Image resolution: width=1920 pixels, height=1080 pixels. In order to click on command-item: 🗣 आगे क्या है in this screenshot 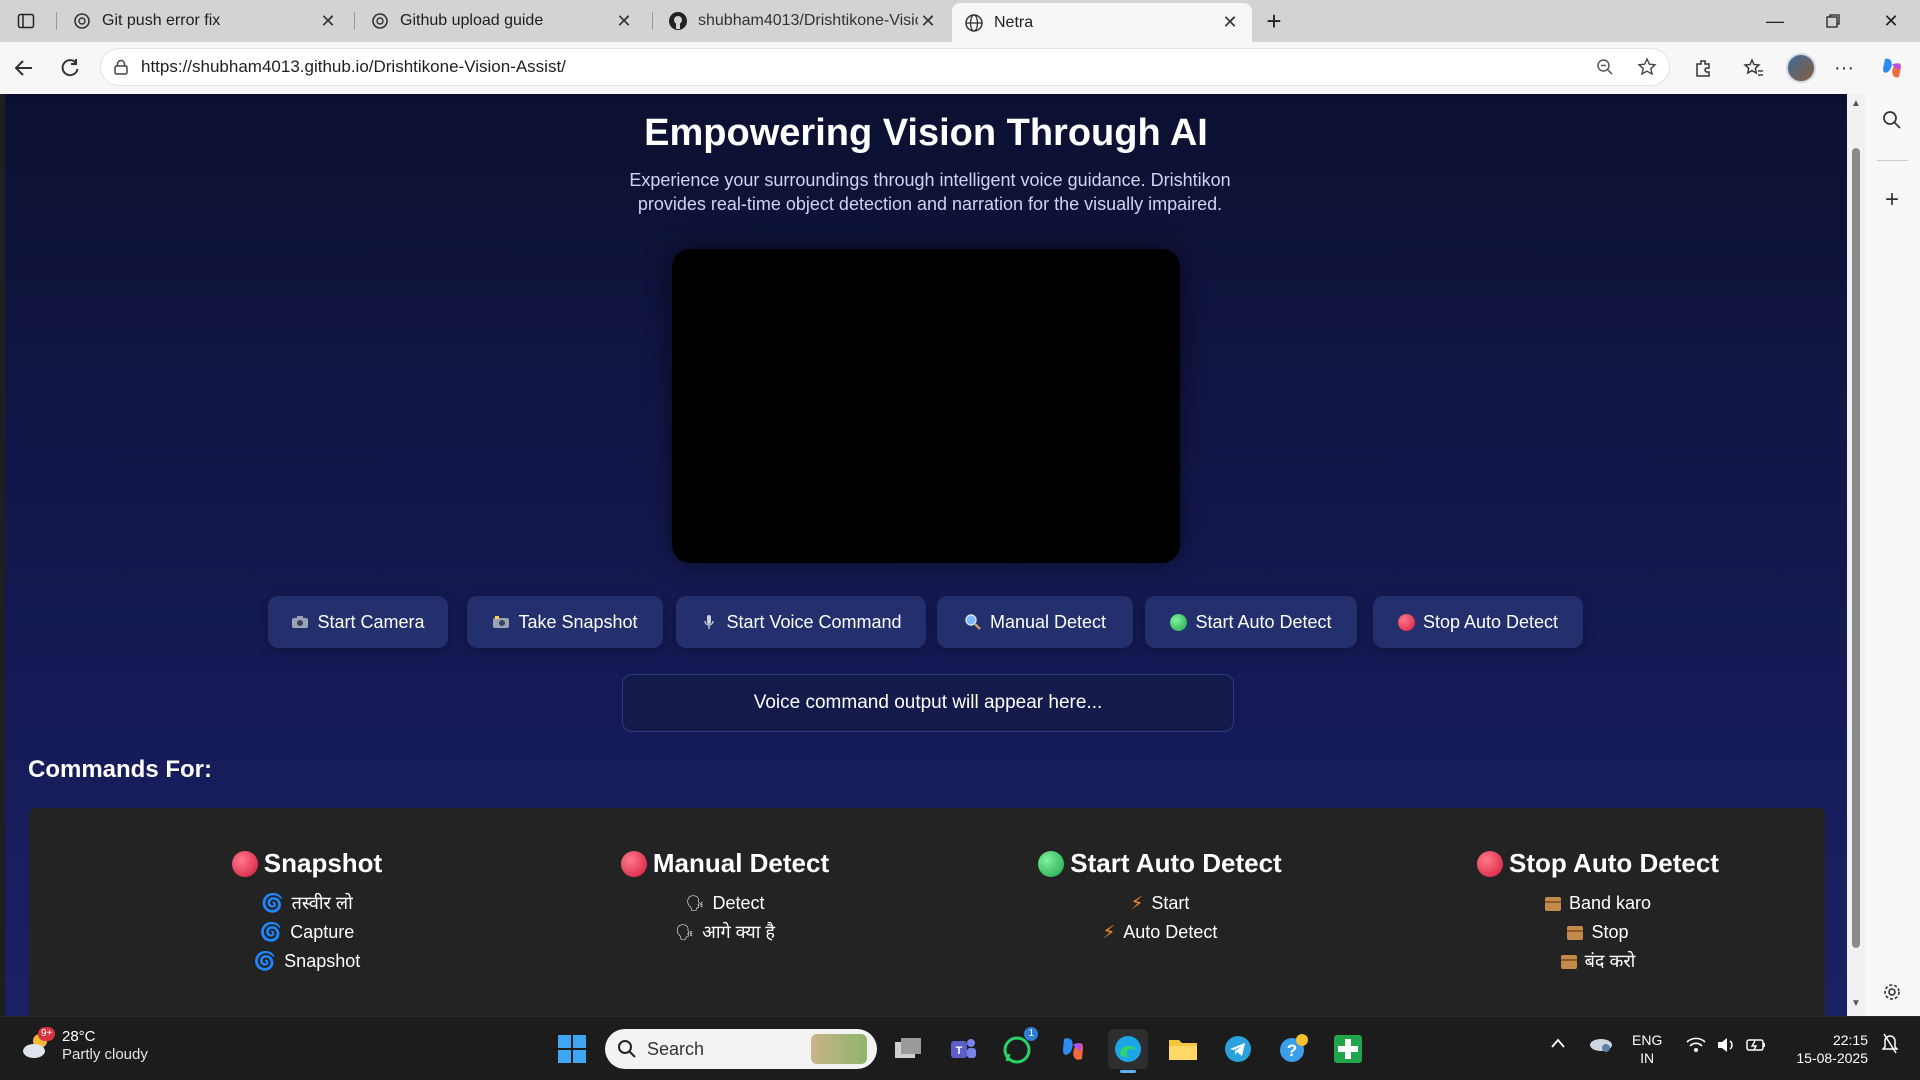, I will do `click(725, 932)`.